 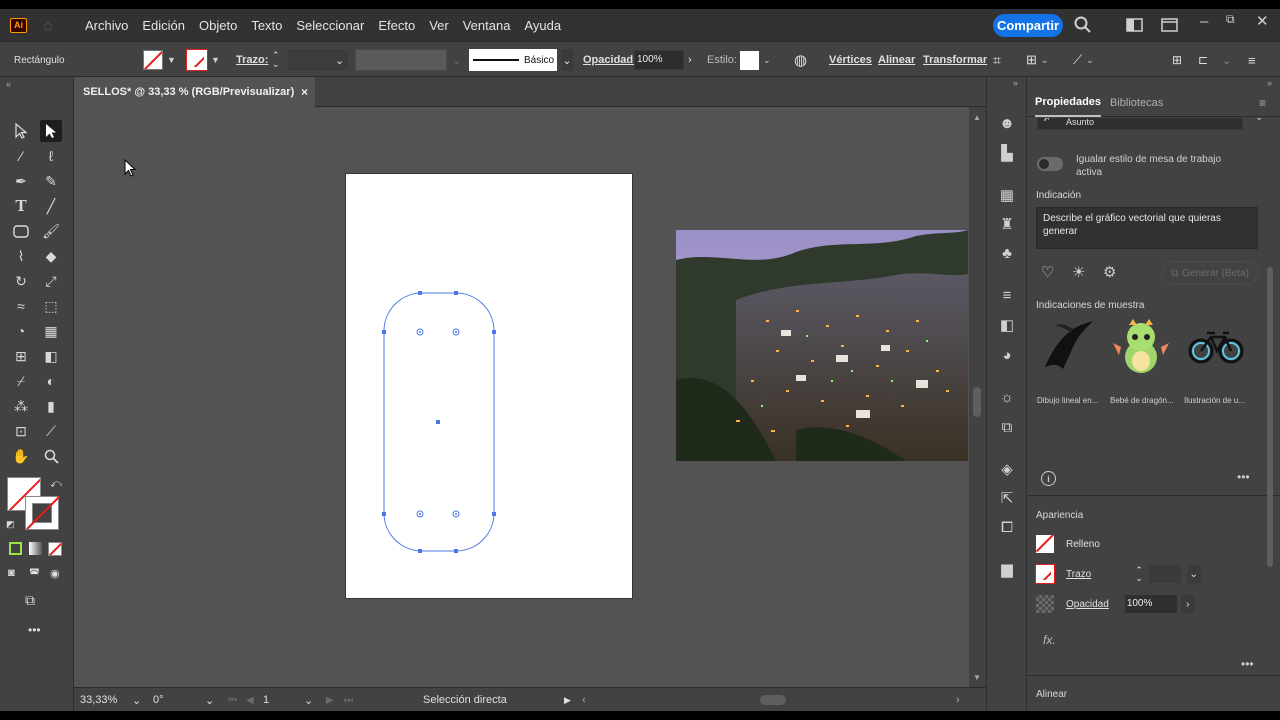 What do you see at coordinates (773, 700) in the screenshot?
I see `horizontal-scroll-thumb` at bounding box center [773, 700].